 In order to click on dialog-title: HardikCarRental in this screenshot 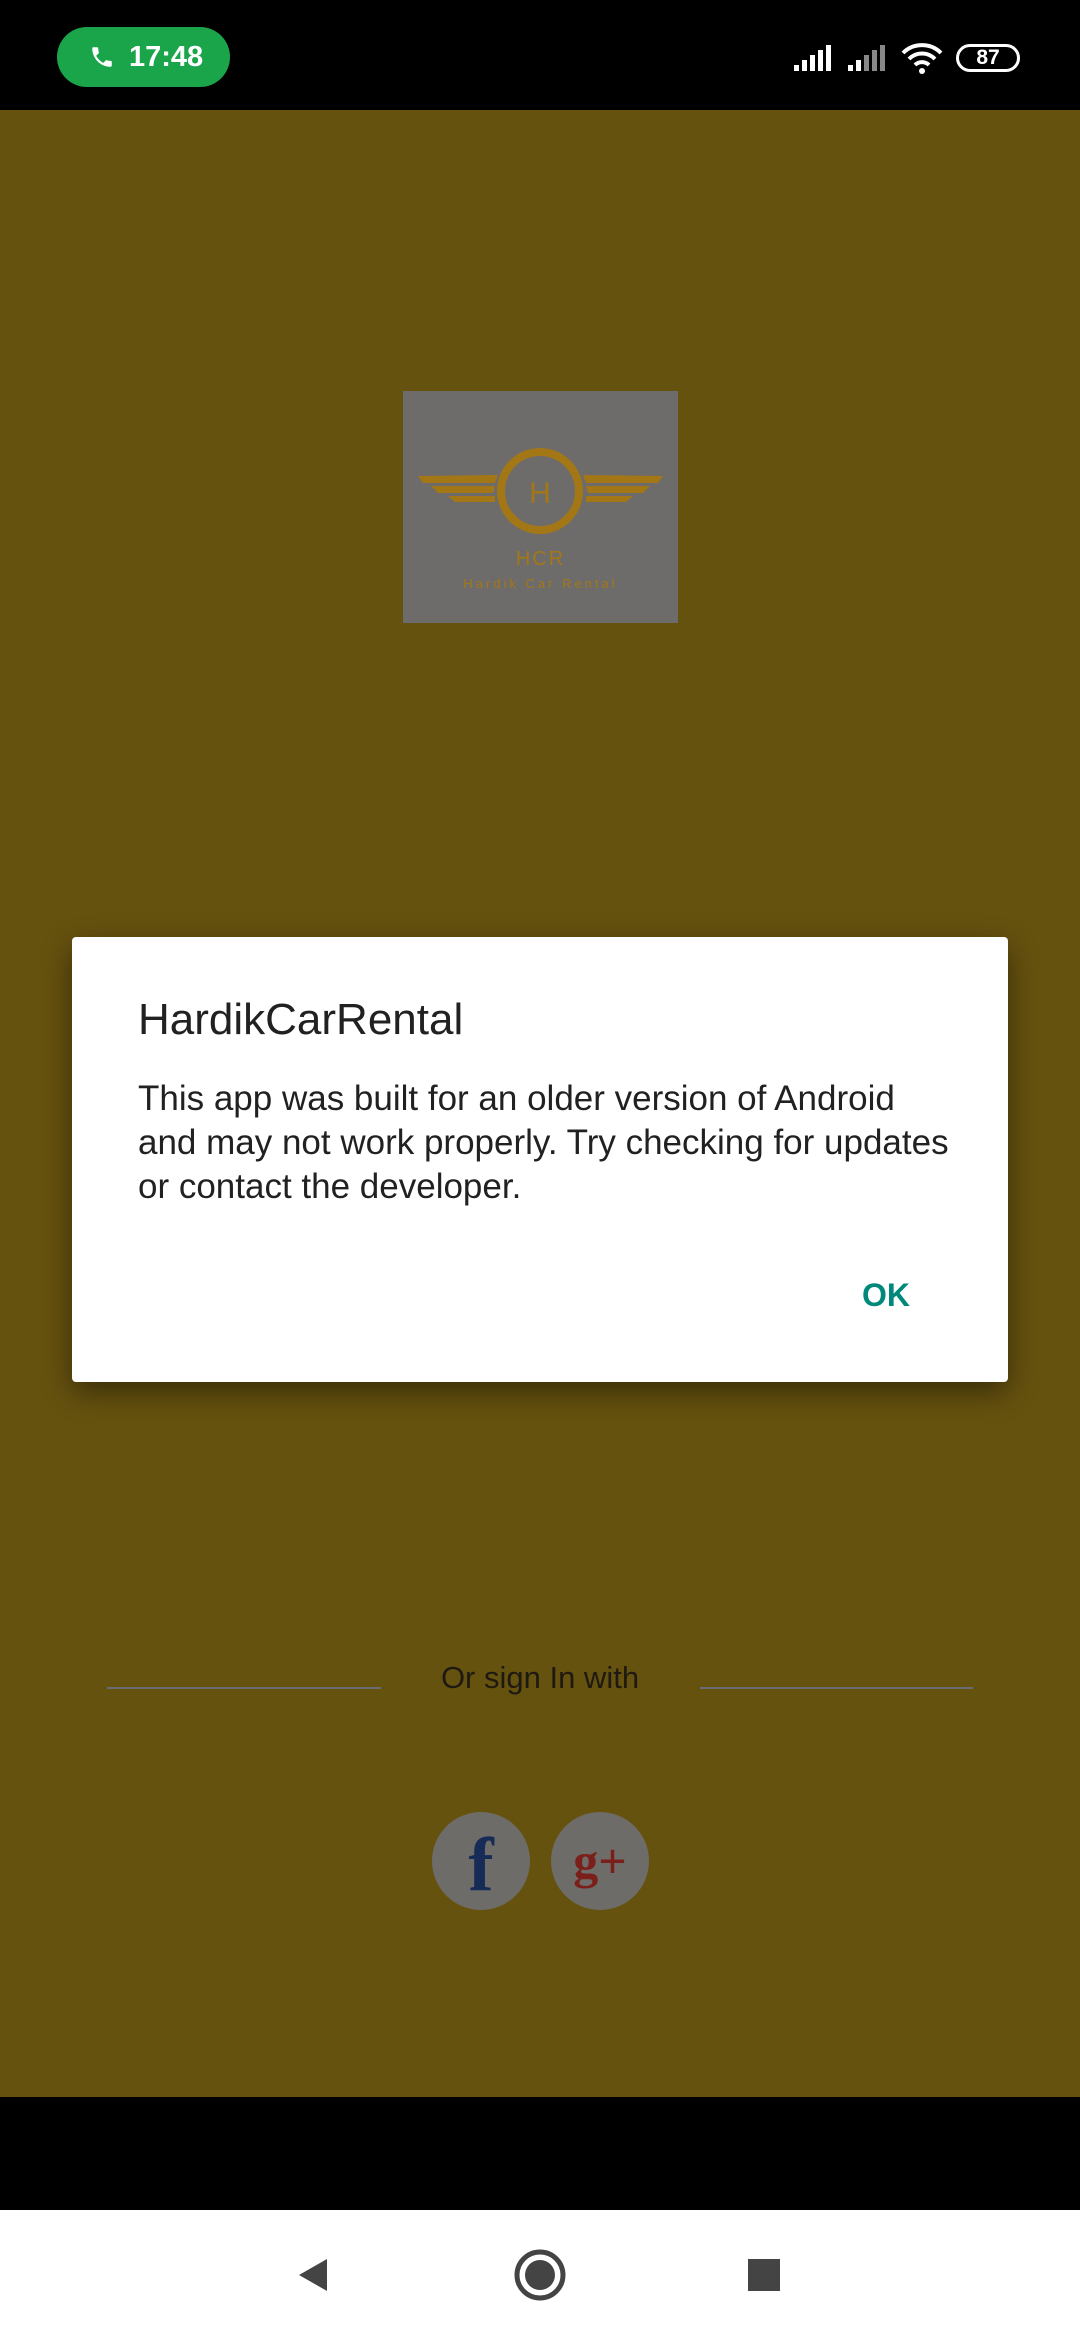, I will do `click(301, 1019)`.